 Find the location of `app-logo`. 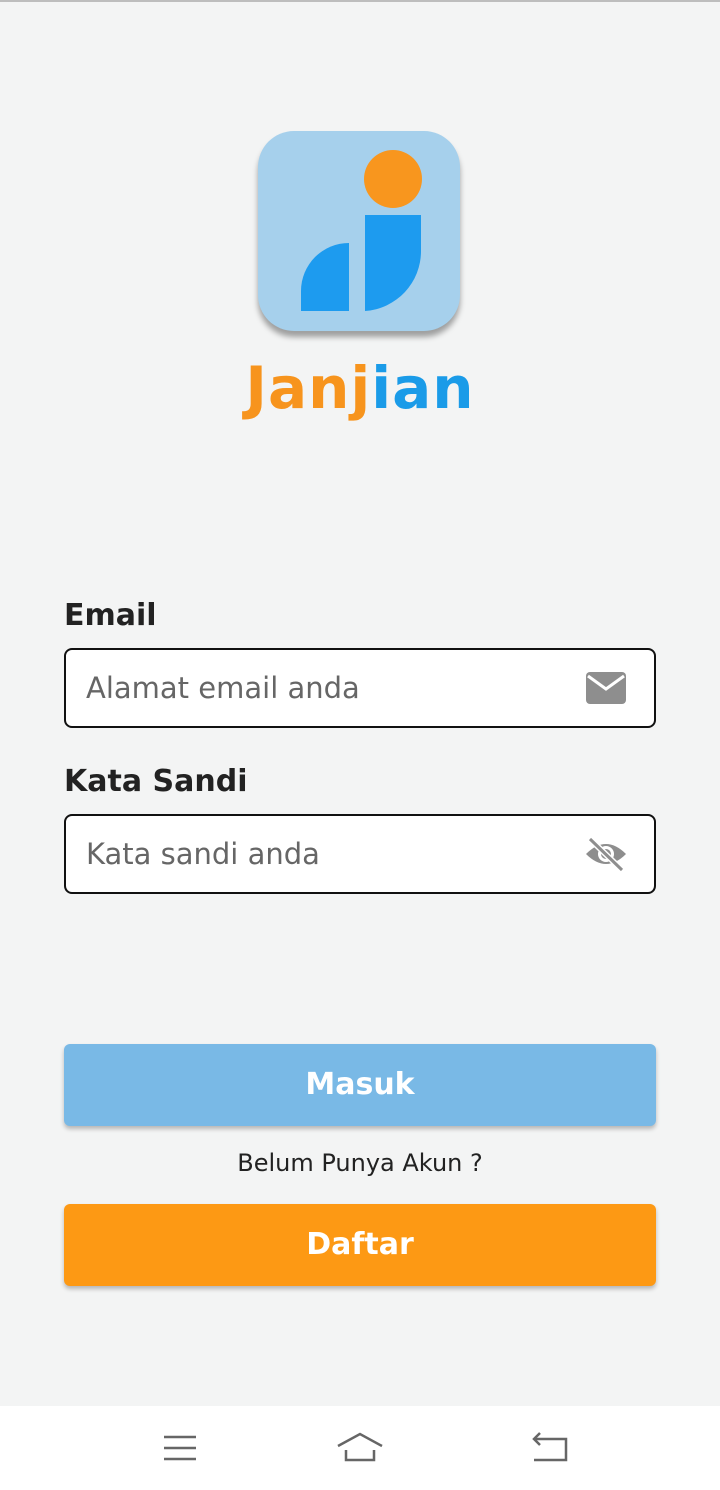

app-logo is located at coordinates (359, 231).